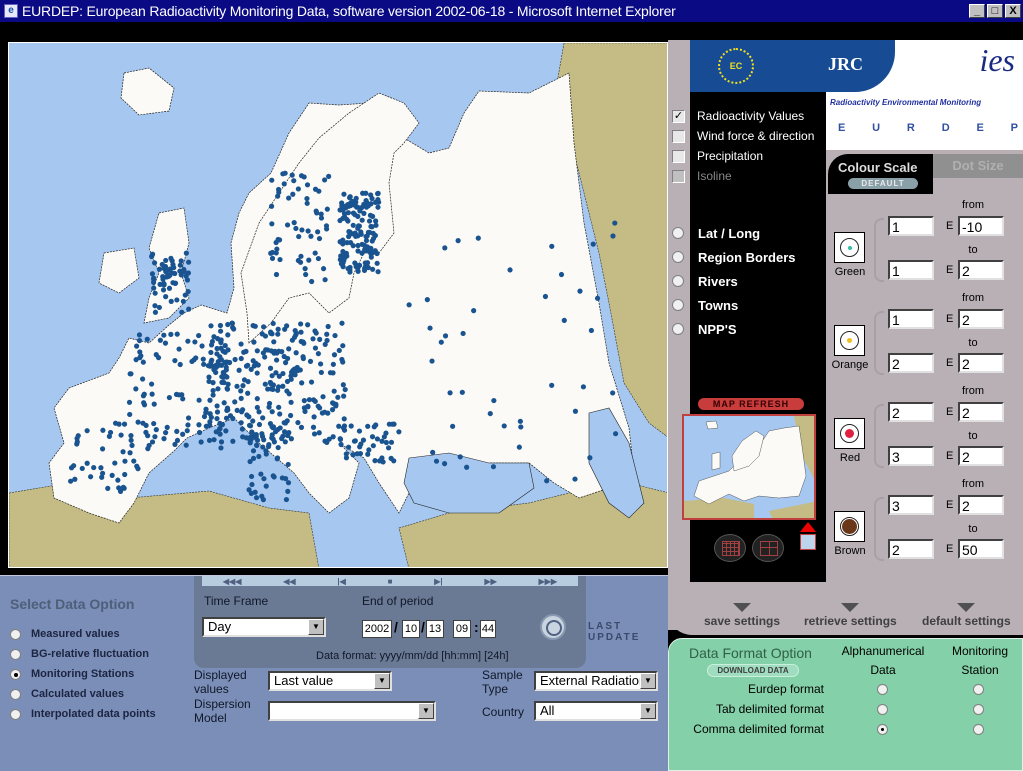 The width and height of the screenshot is (1023, 771). What do you see at coordinates (678, 329) in the screenshot?
I see `radio-npps` at bounding box center [678, 329].